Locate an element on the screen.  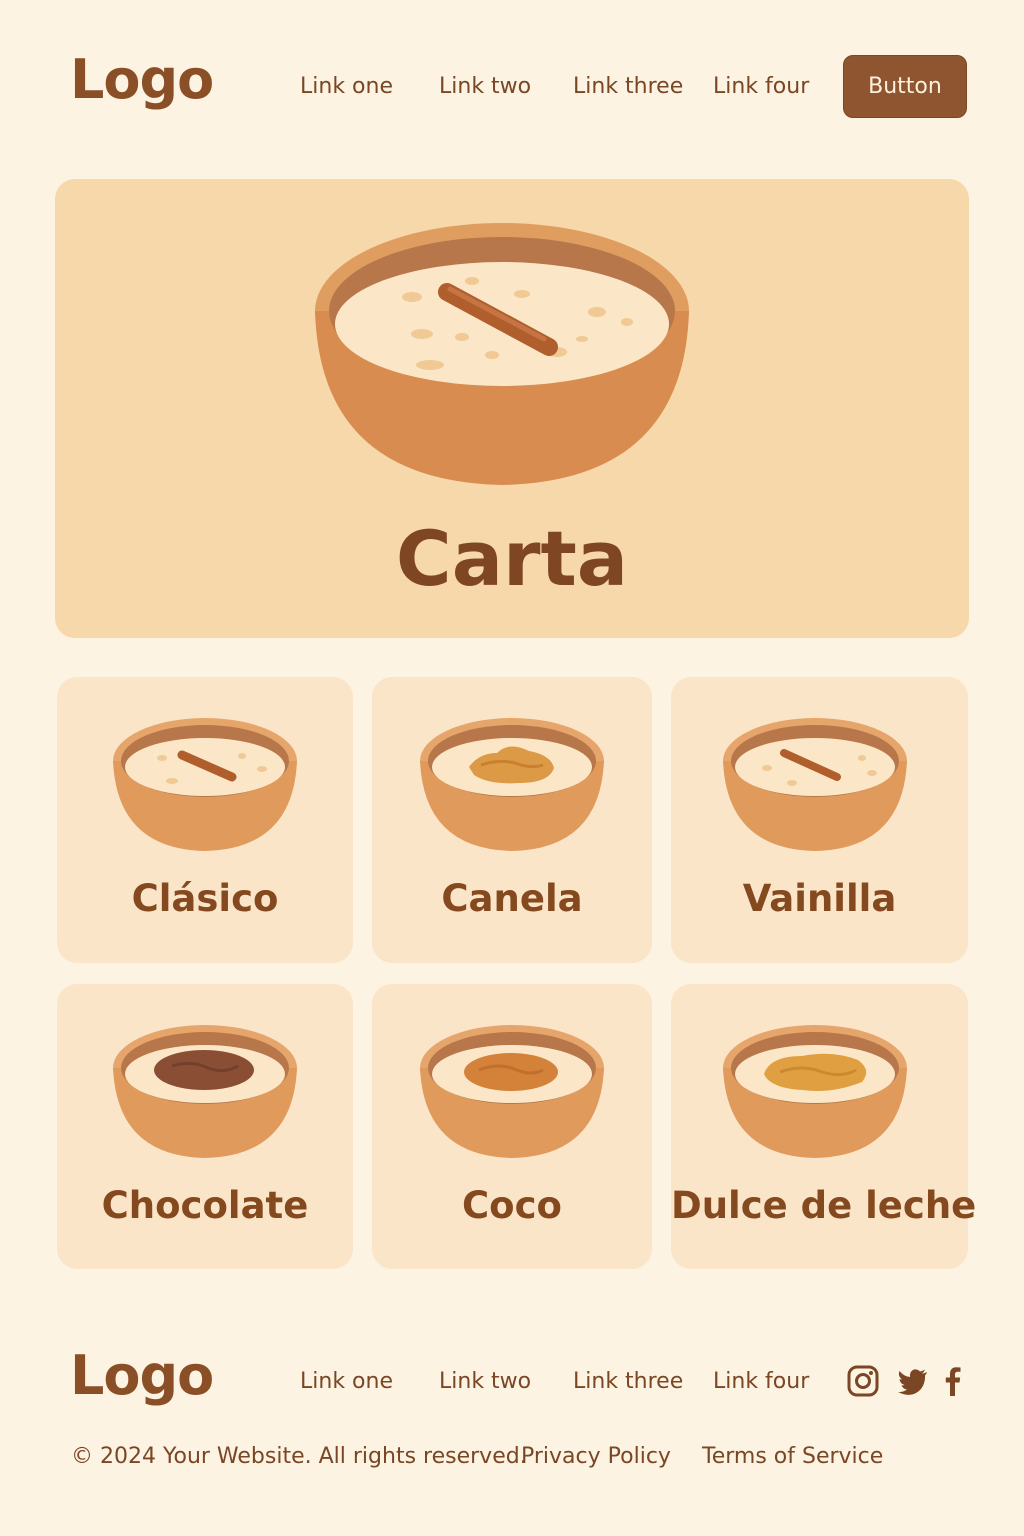
menu-card-label: Canela is located at coordinates (512, 898).